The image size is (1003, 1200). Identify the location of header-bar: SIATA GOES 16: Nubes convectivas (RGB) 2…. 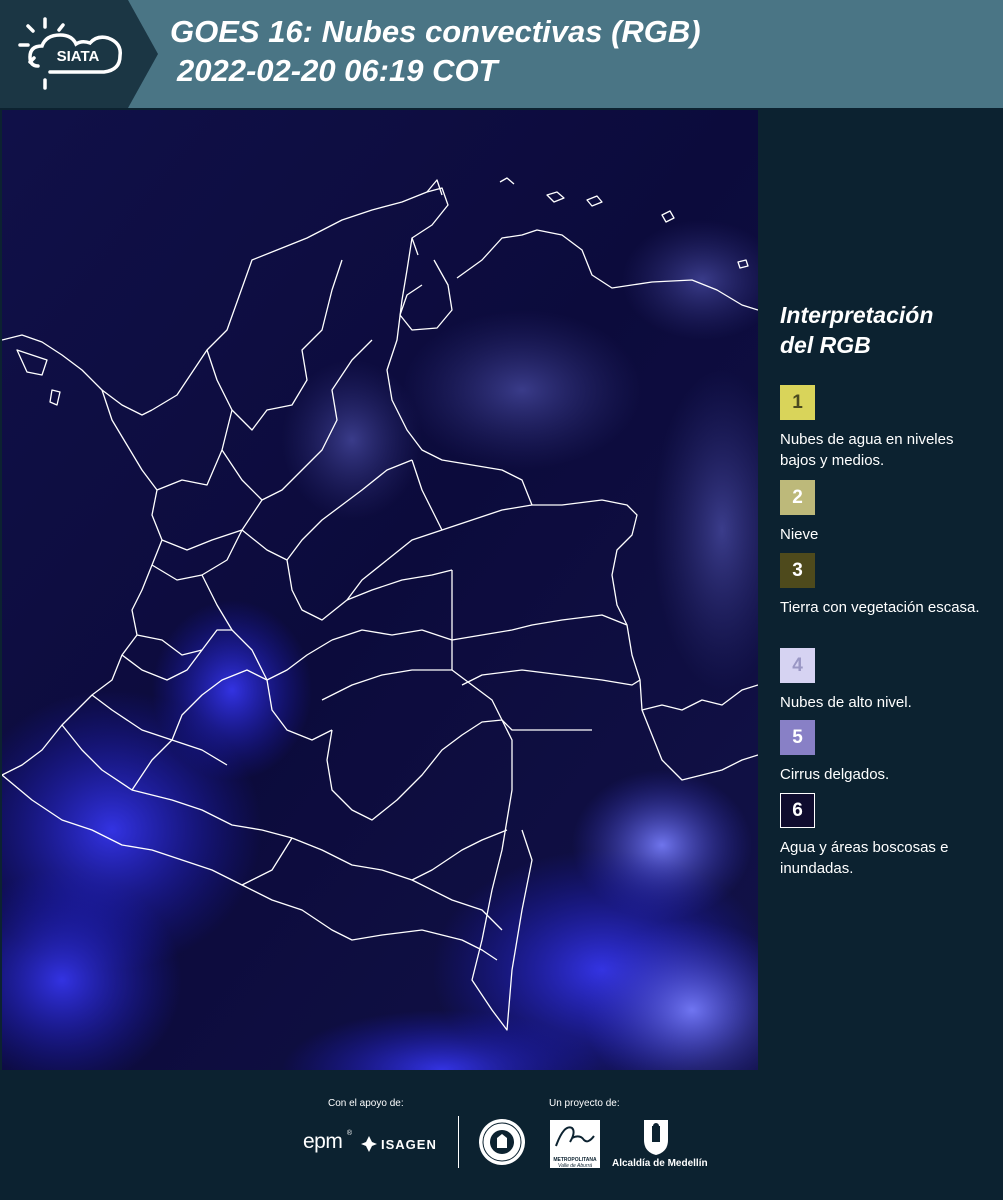
(501, 54).